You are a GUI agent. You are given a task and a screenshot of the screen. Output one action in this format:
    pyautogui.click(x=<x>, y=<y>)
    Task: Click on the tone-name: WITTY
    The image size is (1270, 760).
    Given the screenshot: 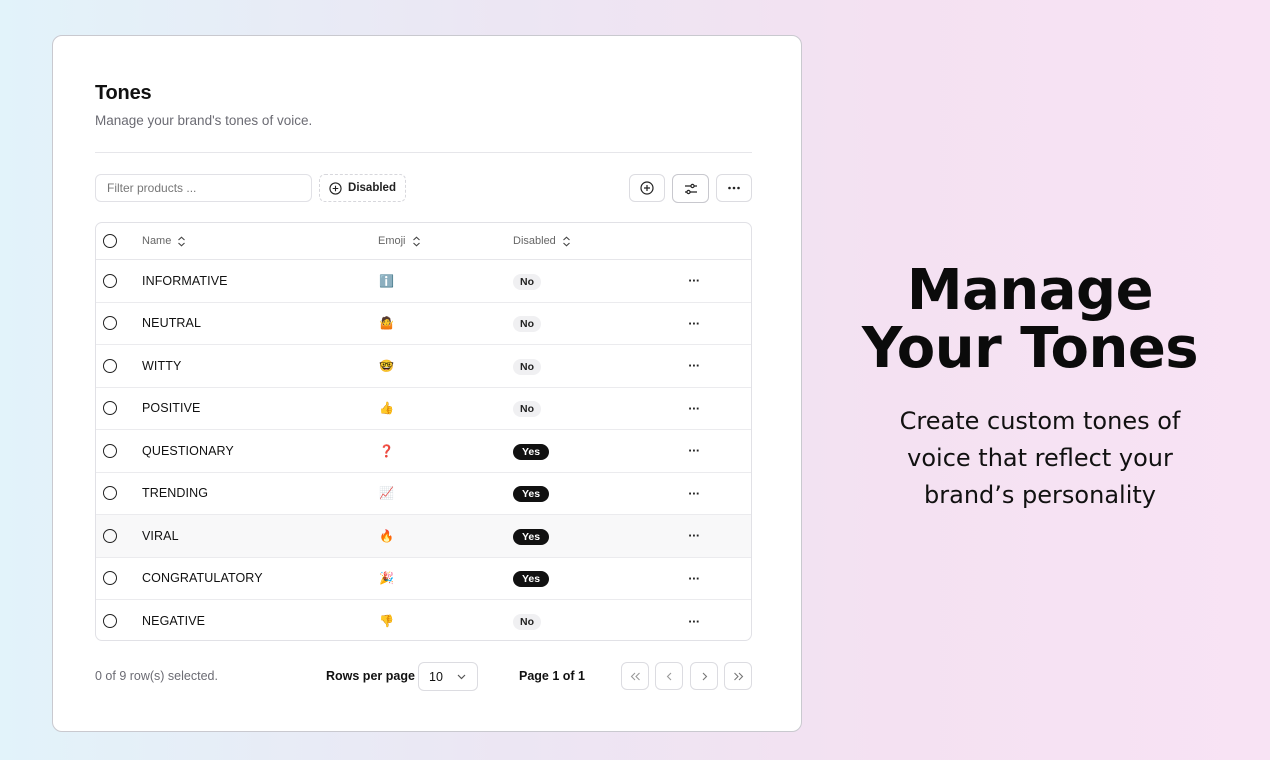 What is the action you would take?
    pyautogui.click(x=162, y=365)
    